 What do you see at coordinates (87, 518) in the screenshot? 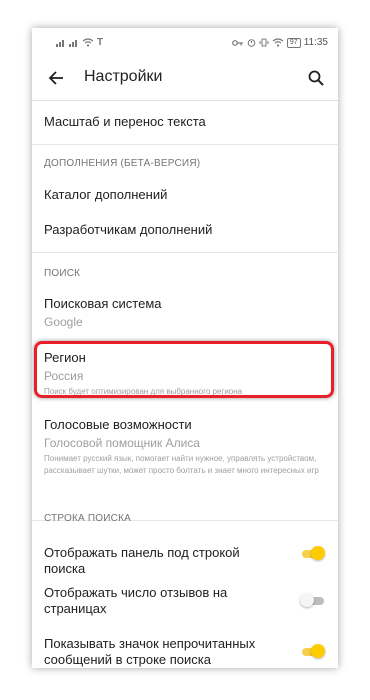
I see `searchbar-section-header: СТРОКА ПОИСКА` at bounding box center [87, 518].